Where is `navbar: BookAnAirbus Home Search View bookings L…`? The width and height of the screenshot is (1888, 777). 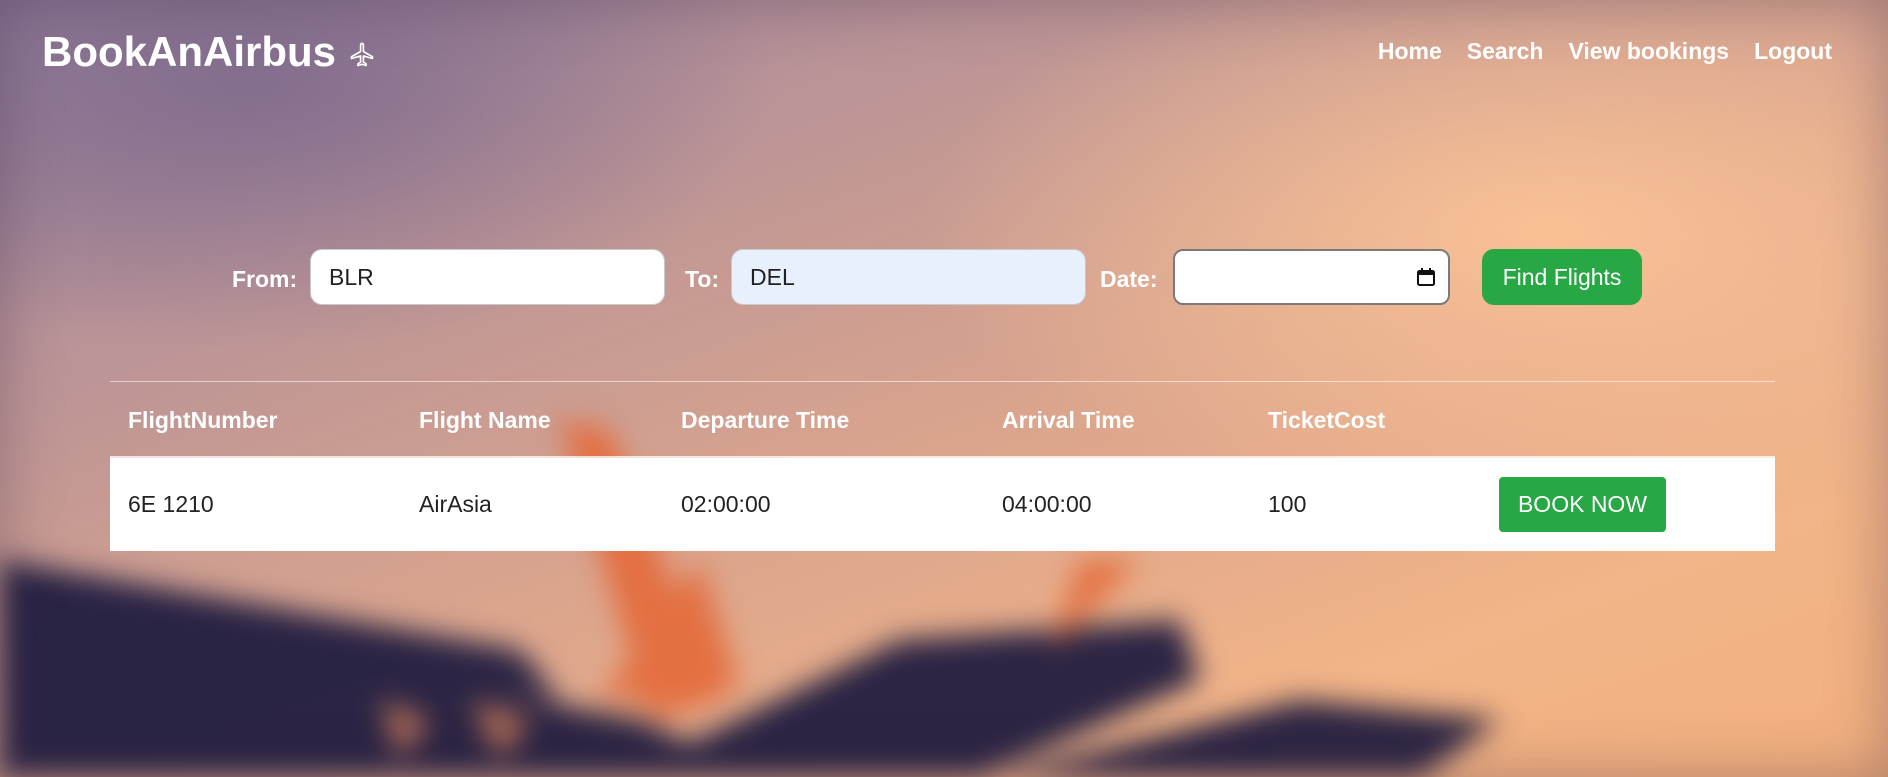 navbar: BookAnAirbus Home Search View bookings L… is located at coordinates (944, 55).